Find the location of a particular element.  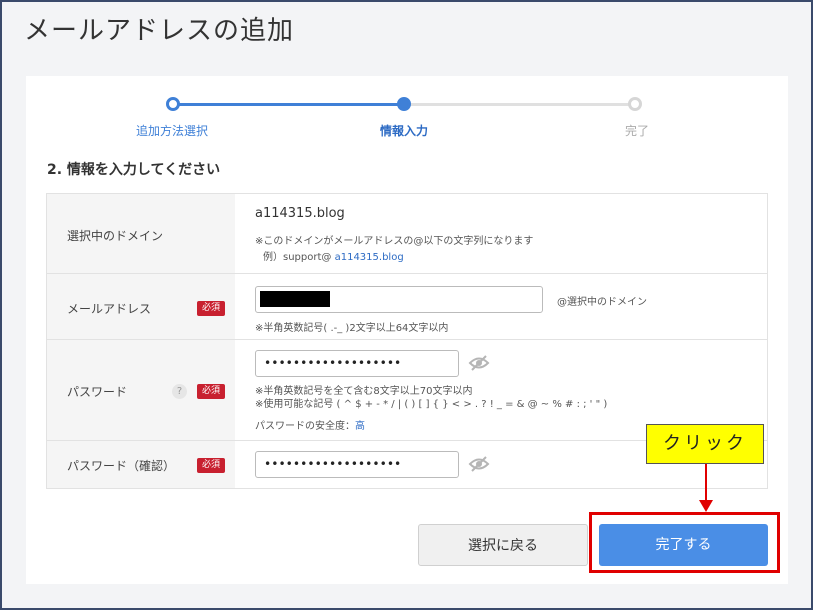

click-callout: クリック is located at coordinates (705, 444).